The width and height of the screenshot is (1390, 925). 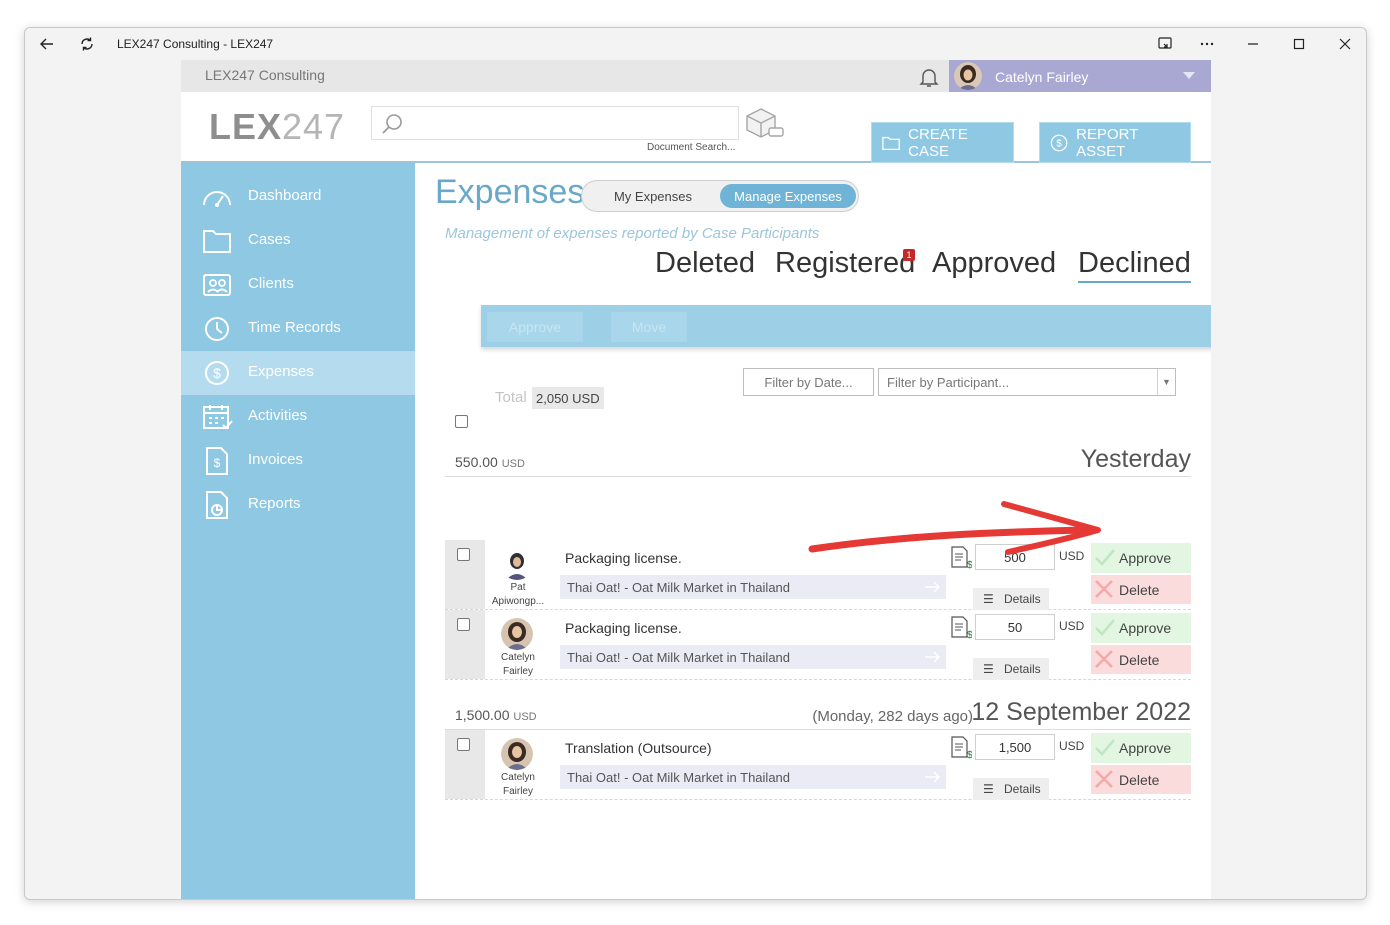 What do you see at coordinates (968, 76) in the screenshot?
I see `user-avatar` at bounding box center [968, 76].